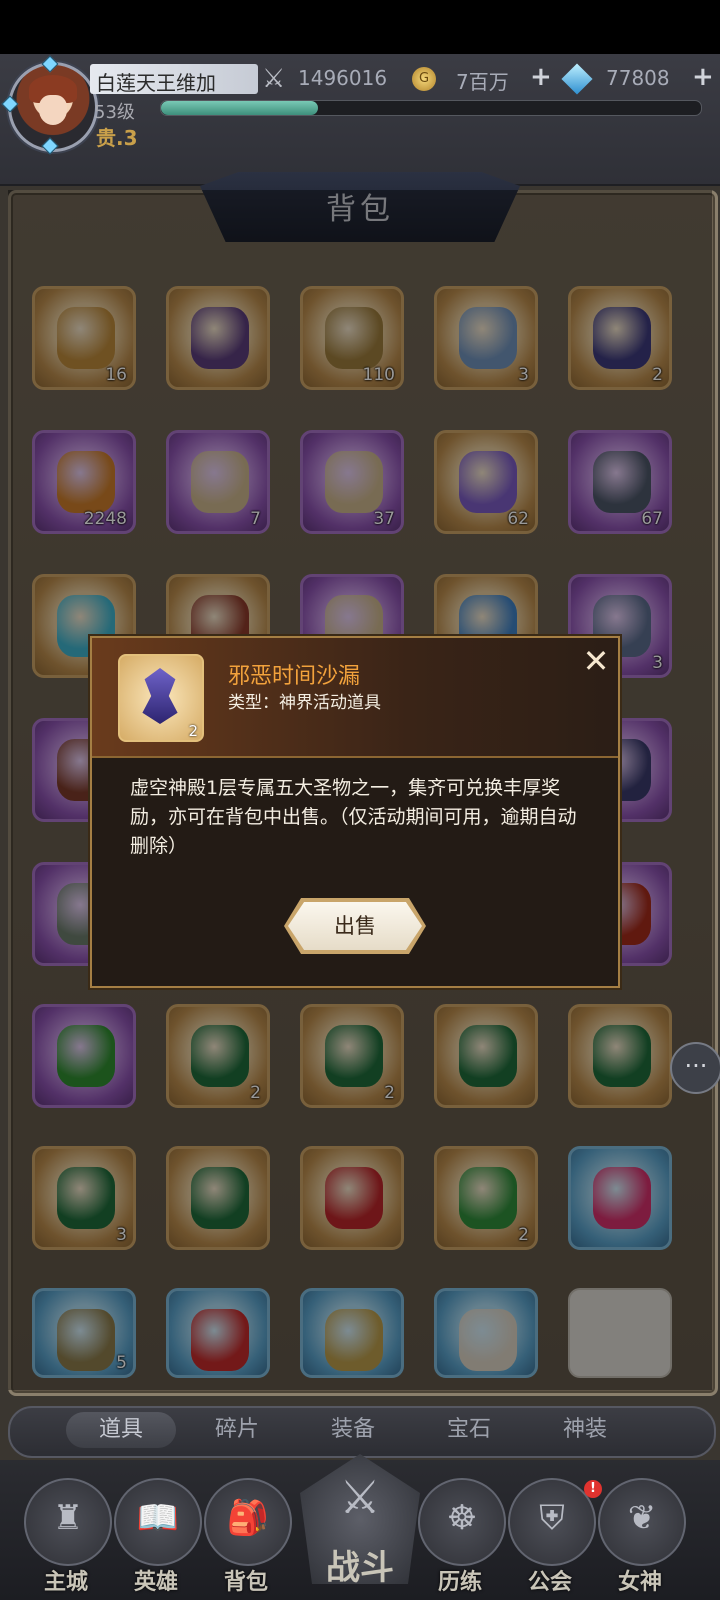  What do you see at coordinates (68, 1518) in the screenshot?
I see `castle-icon: ♜` at bounding box center [68, 1518].